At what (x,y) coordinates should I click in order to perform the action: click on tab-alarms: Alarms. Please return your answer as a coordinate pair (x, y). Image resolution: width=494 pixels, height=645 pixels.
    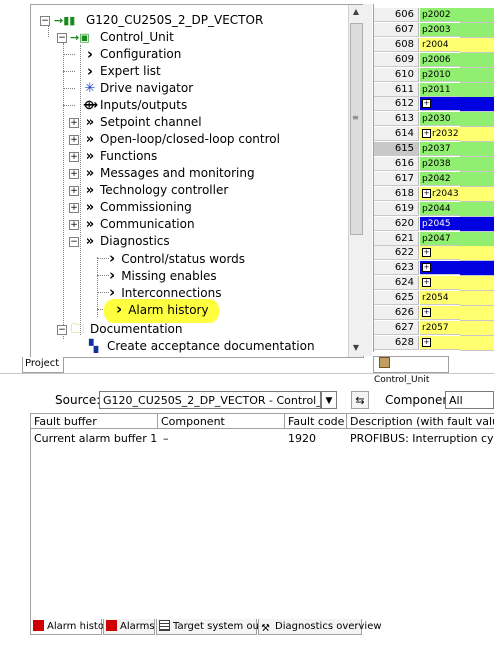
    Looking at the image, I should click on (129, 627).